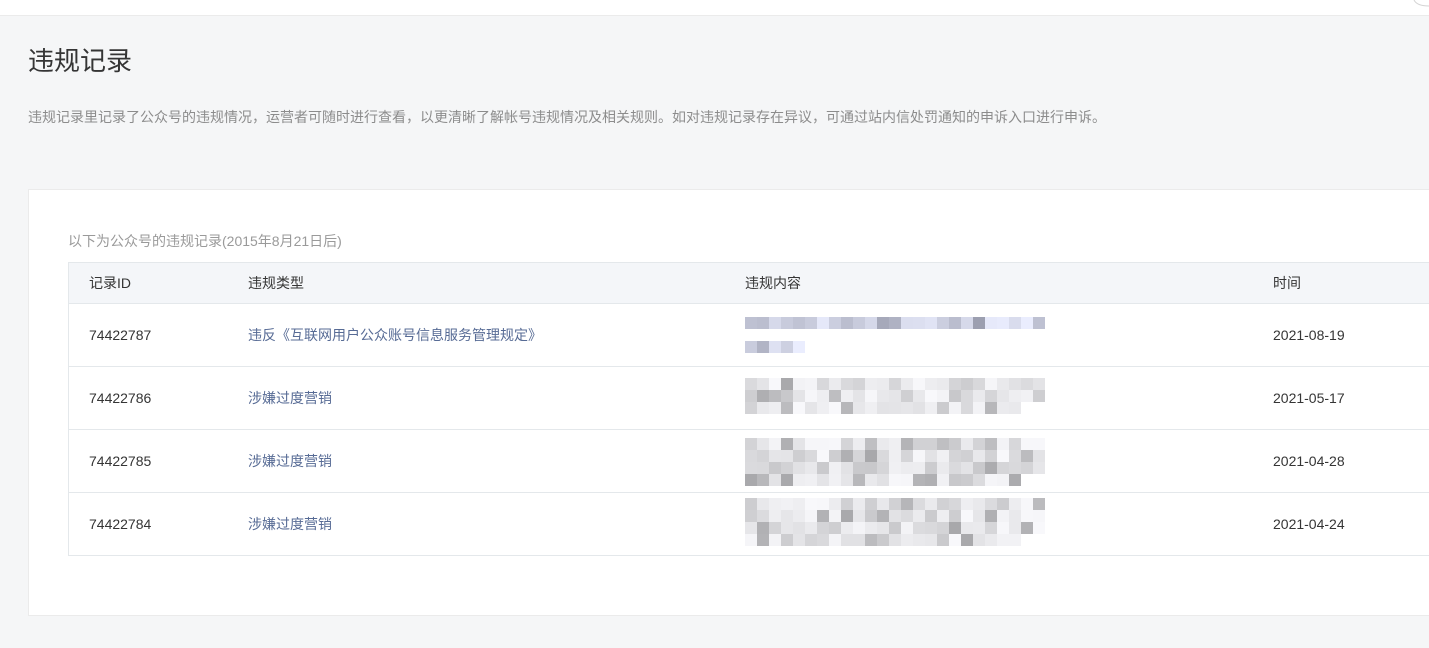  Describe the element at coordinates (773, 283) in the screenshot. I see `column-header-content: 违规内容` at that location.